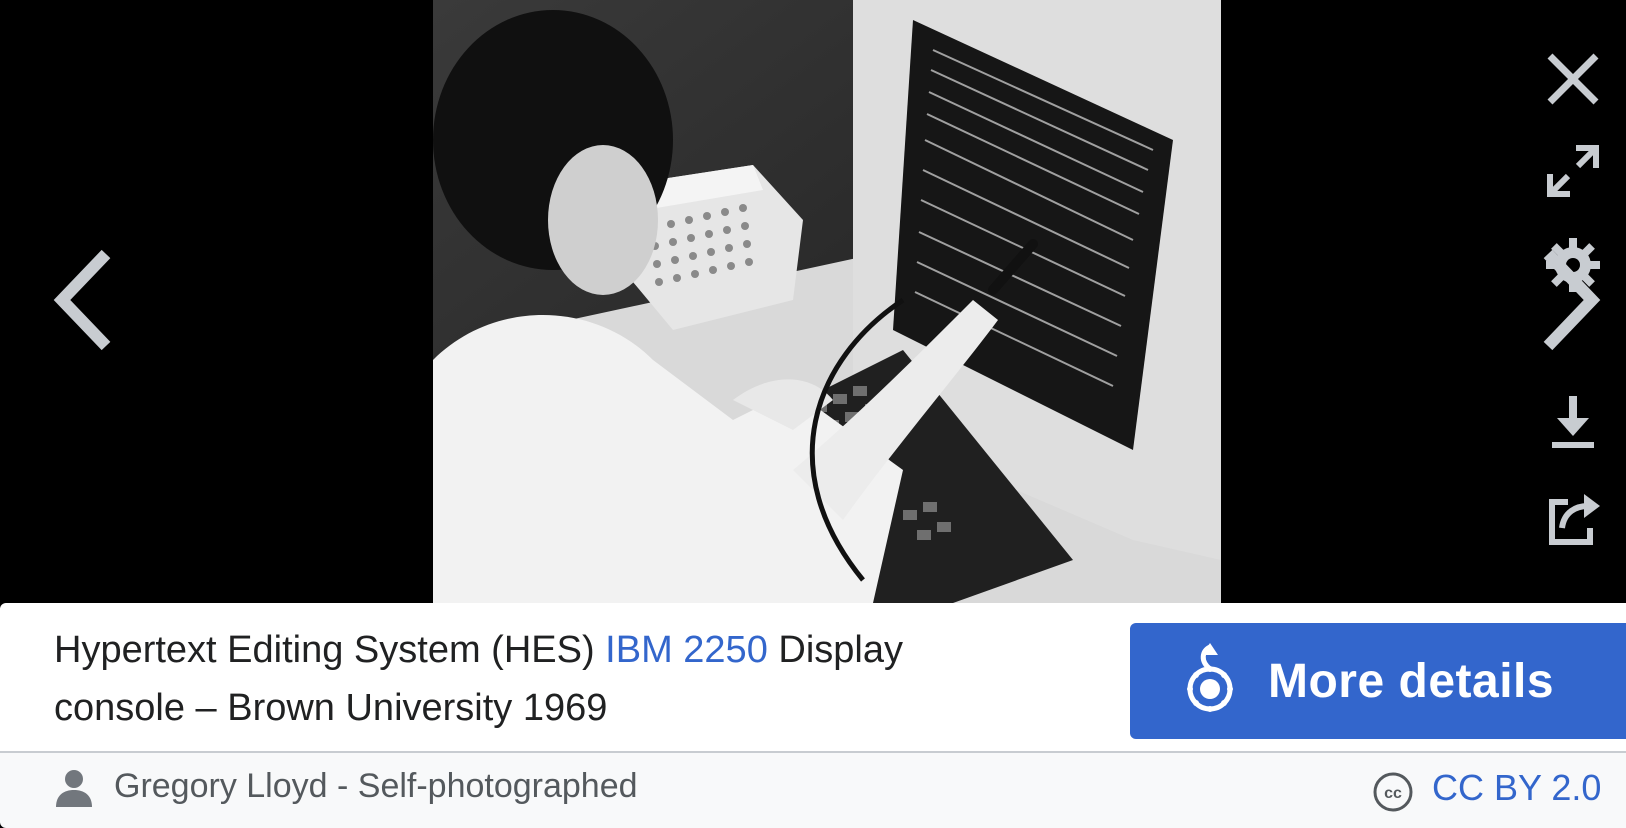  I want to click on caption-link: IBM 2250, so click(686, 650).